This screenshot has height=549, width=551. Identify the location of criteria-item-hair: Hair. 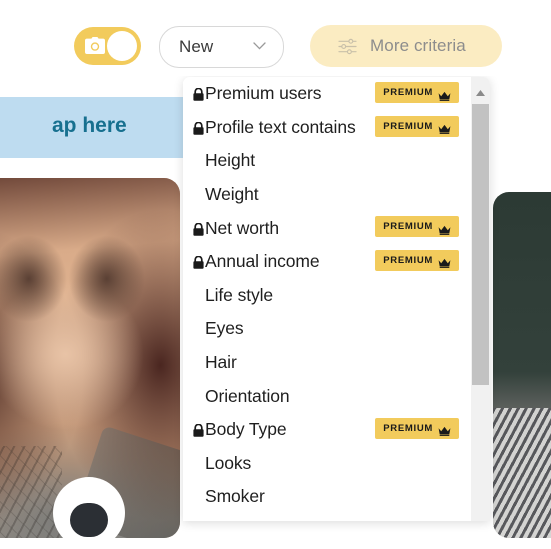
(327, 362).